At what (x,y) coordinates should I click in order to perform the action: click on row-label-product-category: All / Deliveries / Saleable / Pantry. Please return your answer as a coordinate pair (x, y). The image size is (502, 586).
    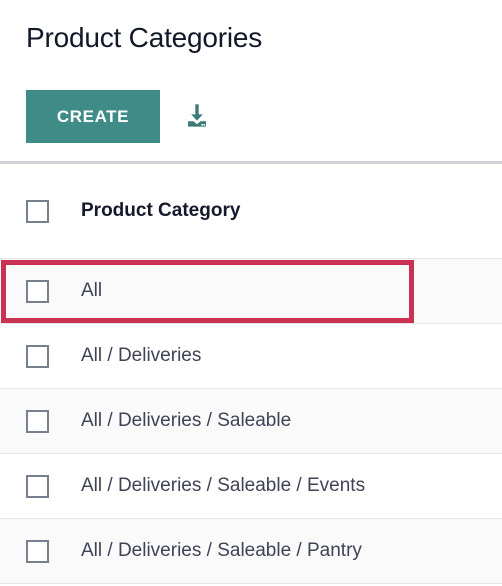
    Looking at the image, I should click on (291, 551).